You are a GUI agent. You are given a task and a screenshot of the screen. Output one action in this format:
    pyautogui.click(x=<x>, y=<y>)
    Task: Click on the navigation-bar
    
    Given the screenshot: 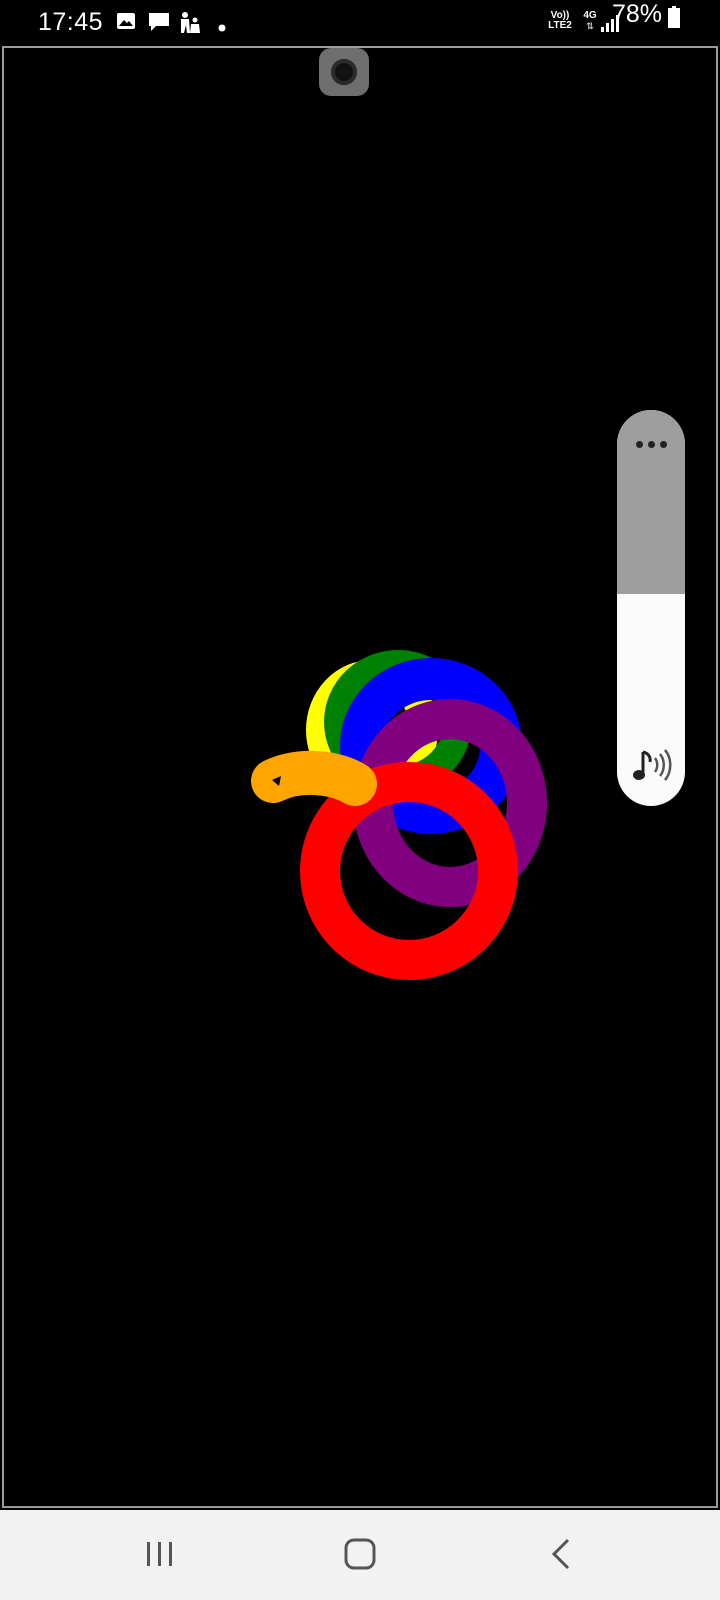 What is the action you would take?
    pyautogui.click(x=360, y=1555)
    